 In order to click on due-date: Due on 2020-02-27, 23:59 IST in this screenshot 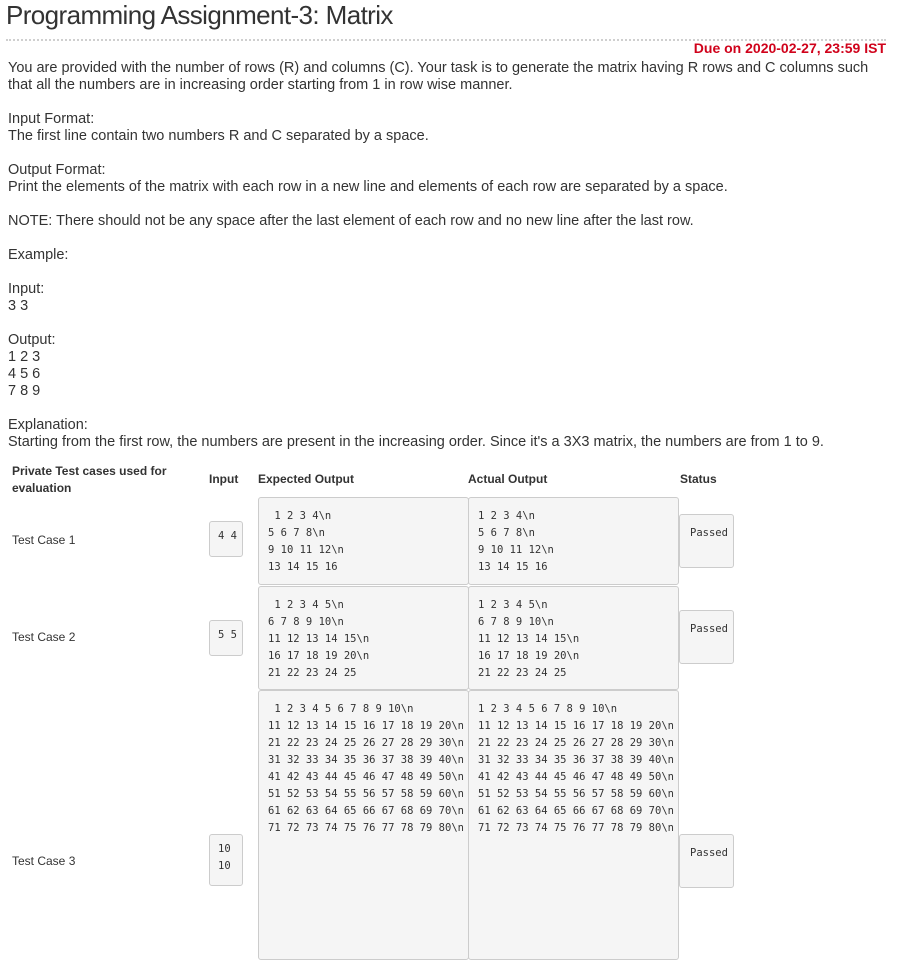, I will do `click(789, 48)`.